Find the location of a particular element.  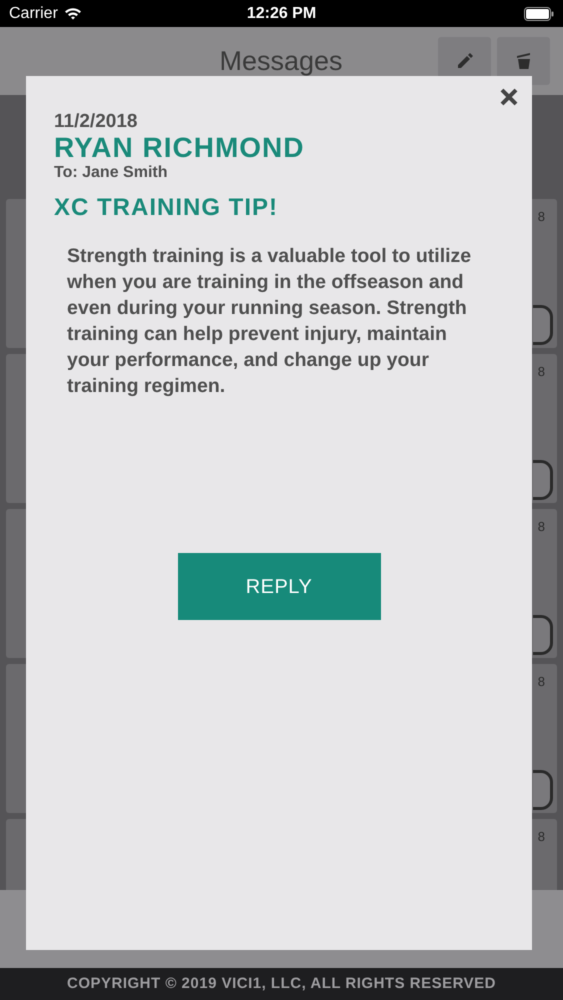

pencil-icon is located at coordinates (465, 61).